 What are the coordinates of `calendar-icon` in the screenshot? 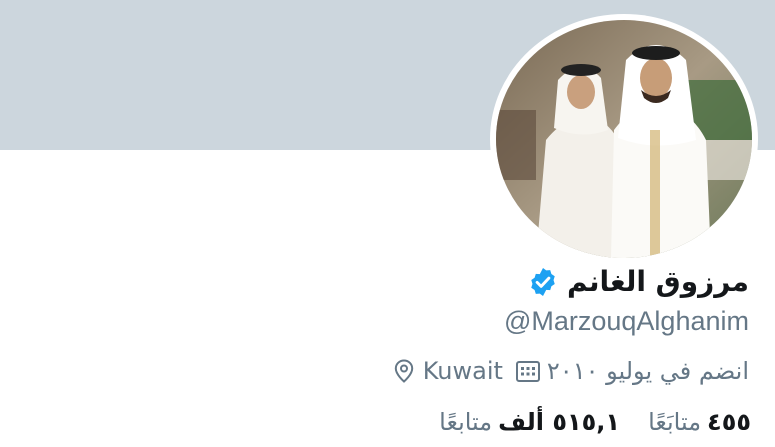 It's located at (528, 371).